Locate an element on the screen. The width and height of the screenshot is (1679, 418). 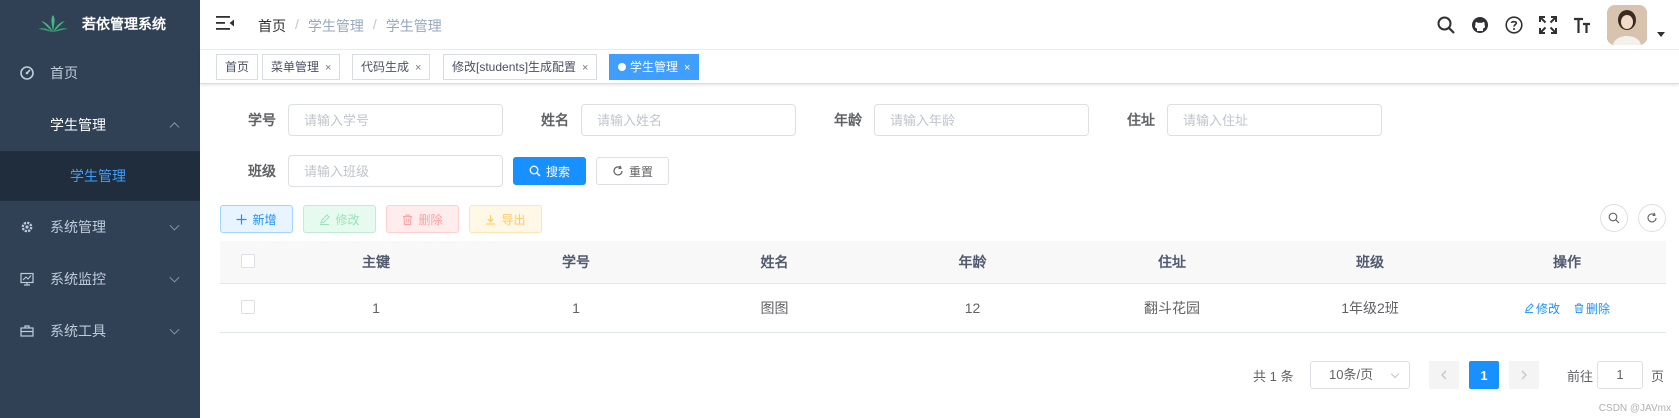
sidebar-item-system-tools: 系统工具 is located at coordinates (100, 331).